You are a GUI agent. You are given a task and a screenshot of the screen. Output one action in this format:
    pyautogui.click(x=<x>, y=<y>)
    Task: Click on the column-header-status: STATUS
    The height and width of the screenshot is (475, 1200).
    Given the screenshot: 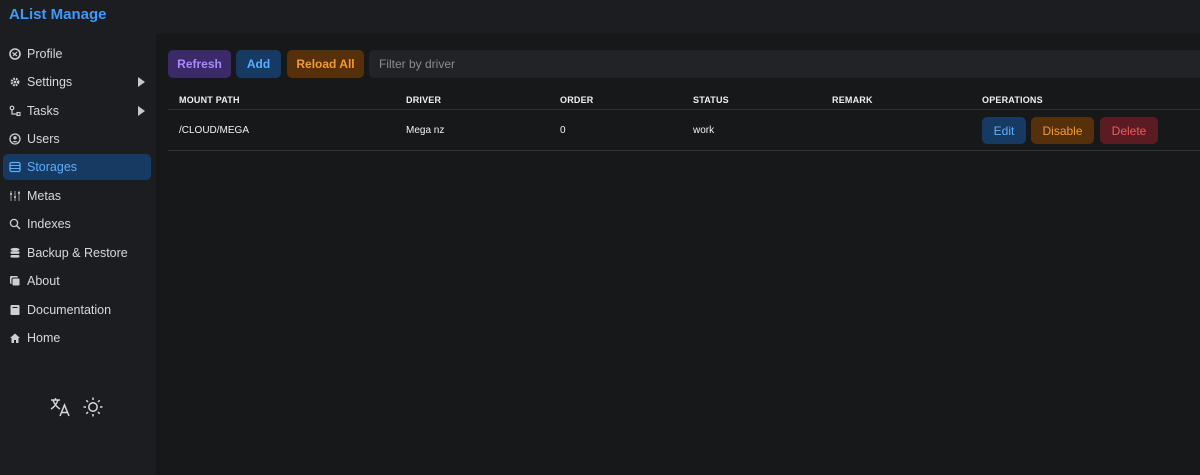 What is the action you would take?
    pyautogui.click(x=711, y=100)
    